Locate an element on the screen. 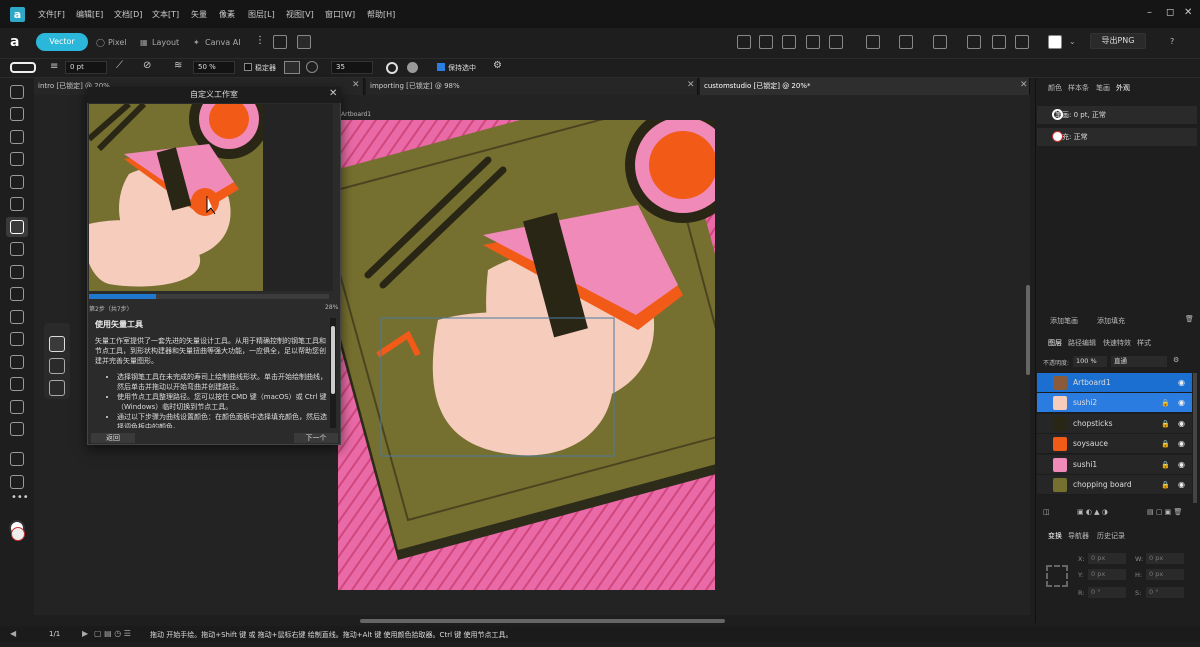 Image resolution: width=1200 pixels, height=647 pixels. menu-layer: 图层[L] is located at coordinates (261, 14).